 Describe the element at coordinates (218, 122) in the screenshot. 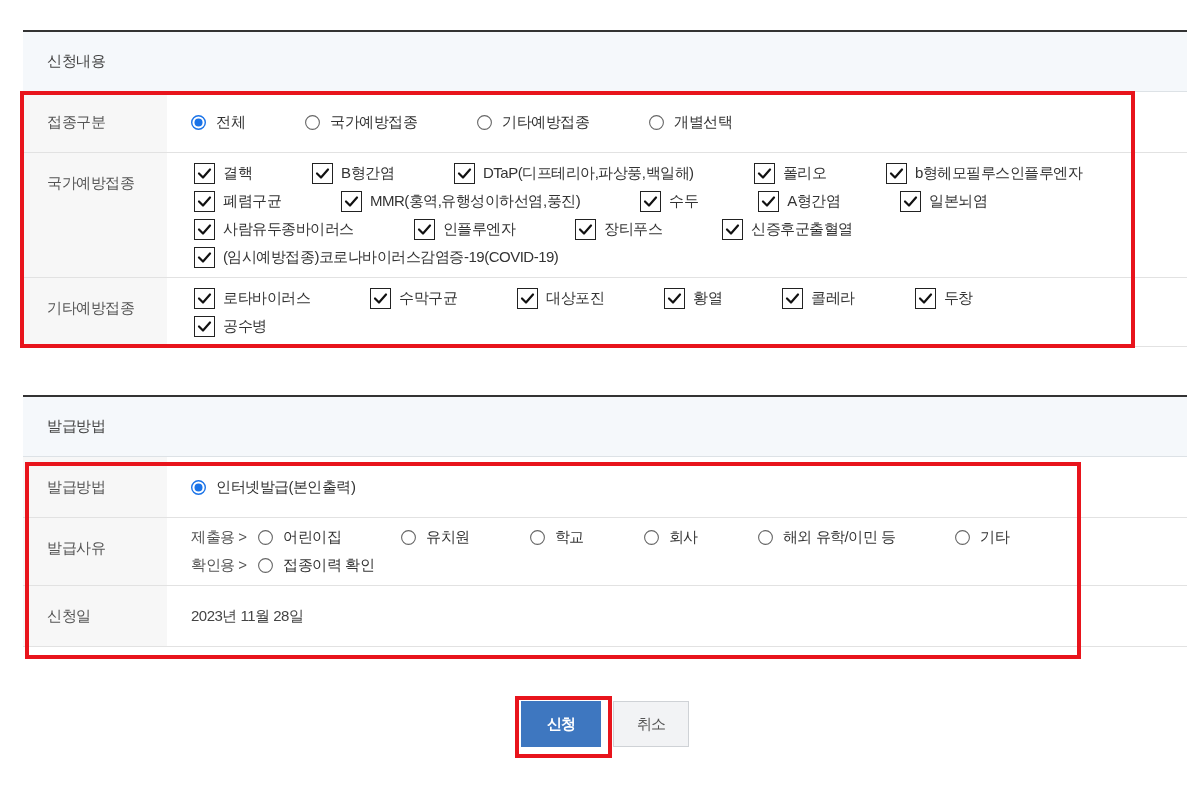

I see `radio-option: 전체` at that location.